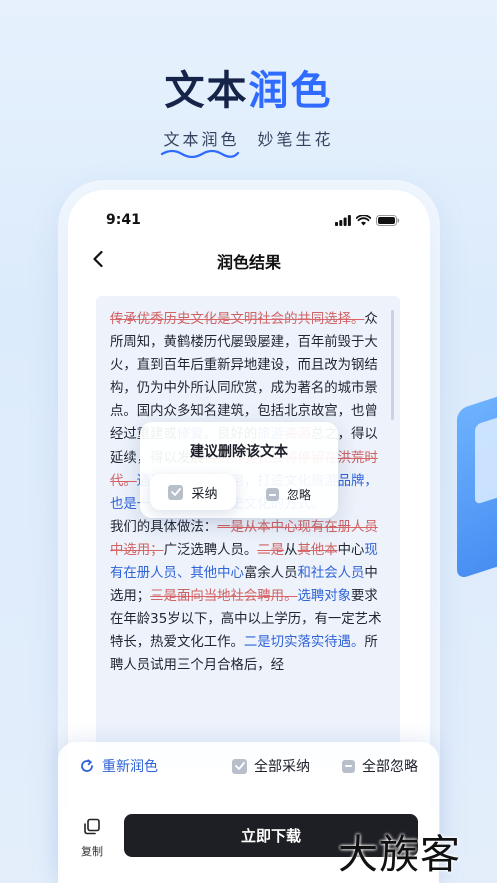  What do you see at coordinates (248, 138) in the screenshot?
I see `hero-subtitle: 文本润色 妙笔生花` at bounding box center [248, 138].